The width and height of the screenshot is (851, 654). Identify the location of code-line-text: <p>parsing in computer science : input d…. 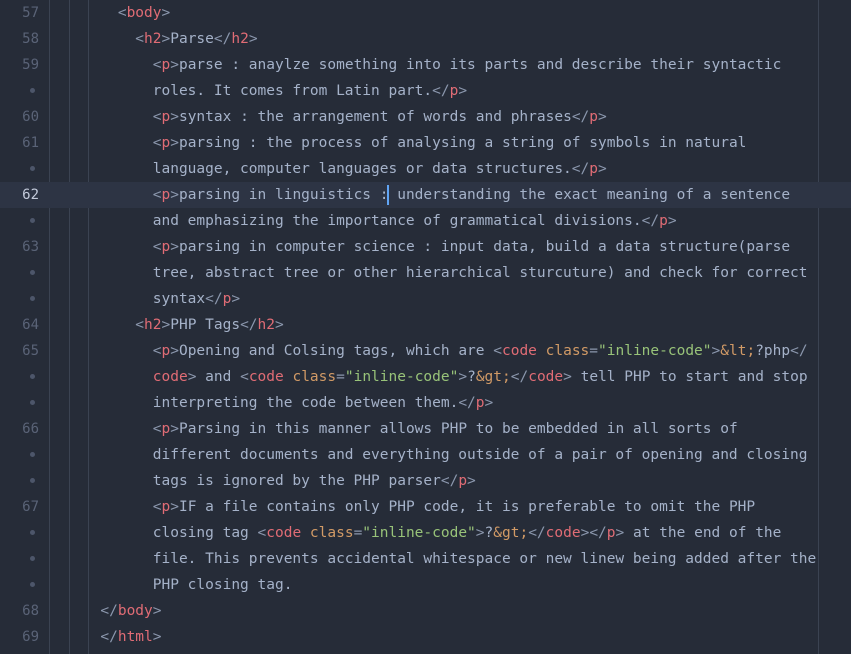
(449, 247).